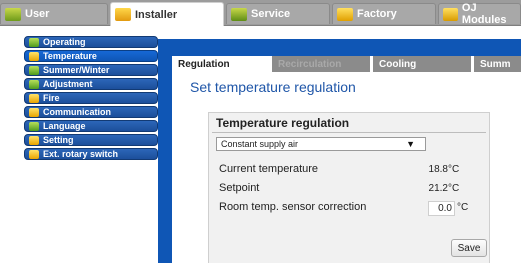 The width and height of the screenshot is (521, 263). Describe the element at coordinates (398, 64) in the screenshot. I see `tab-cooling-label: Cooling` at that location.